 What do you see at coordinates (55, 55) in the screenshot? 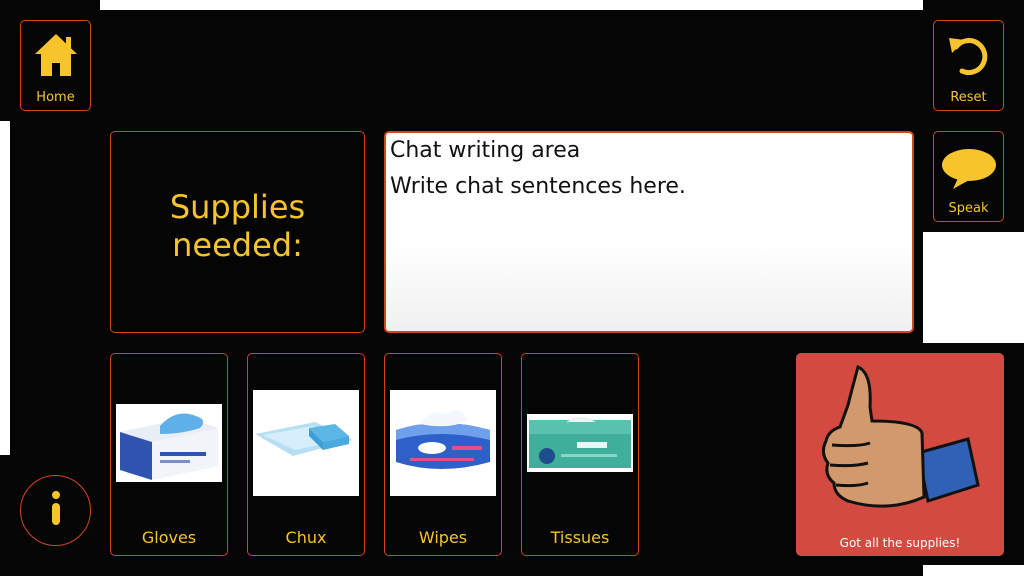
I see `home-icon` at bounding box center [55, 55].